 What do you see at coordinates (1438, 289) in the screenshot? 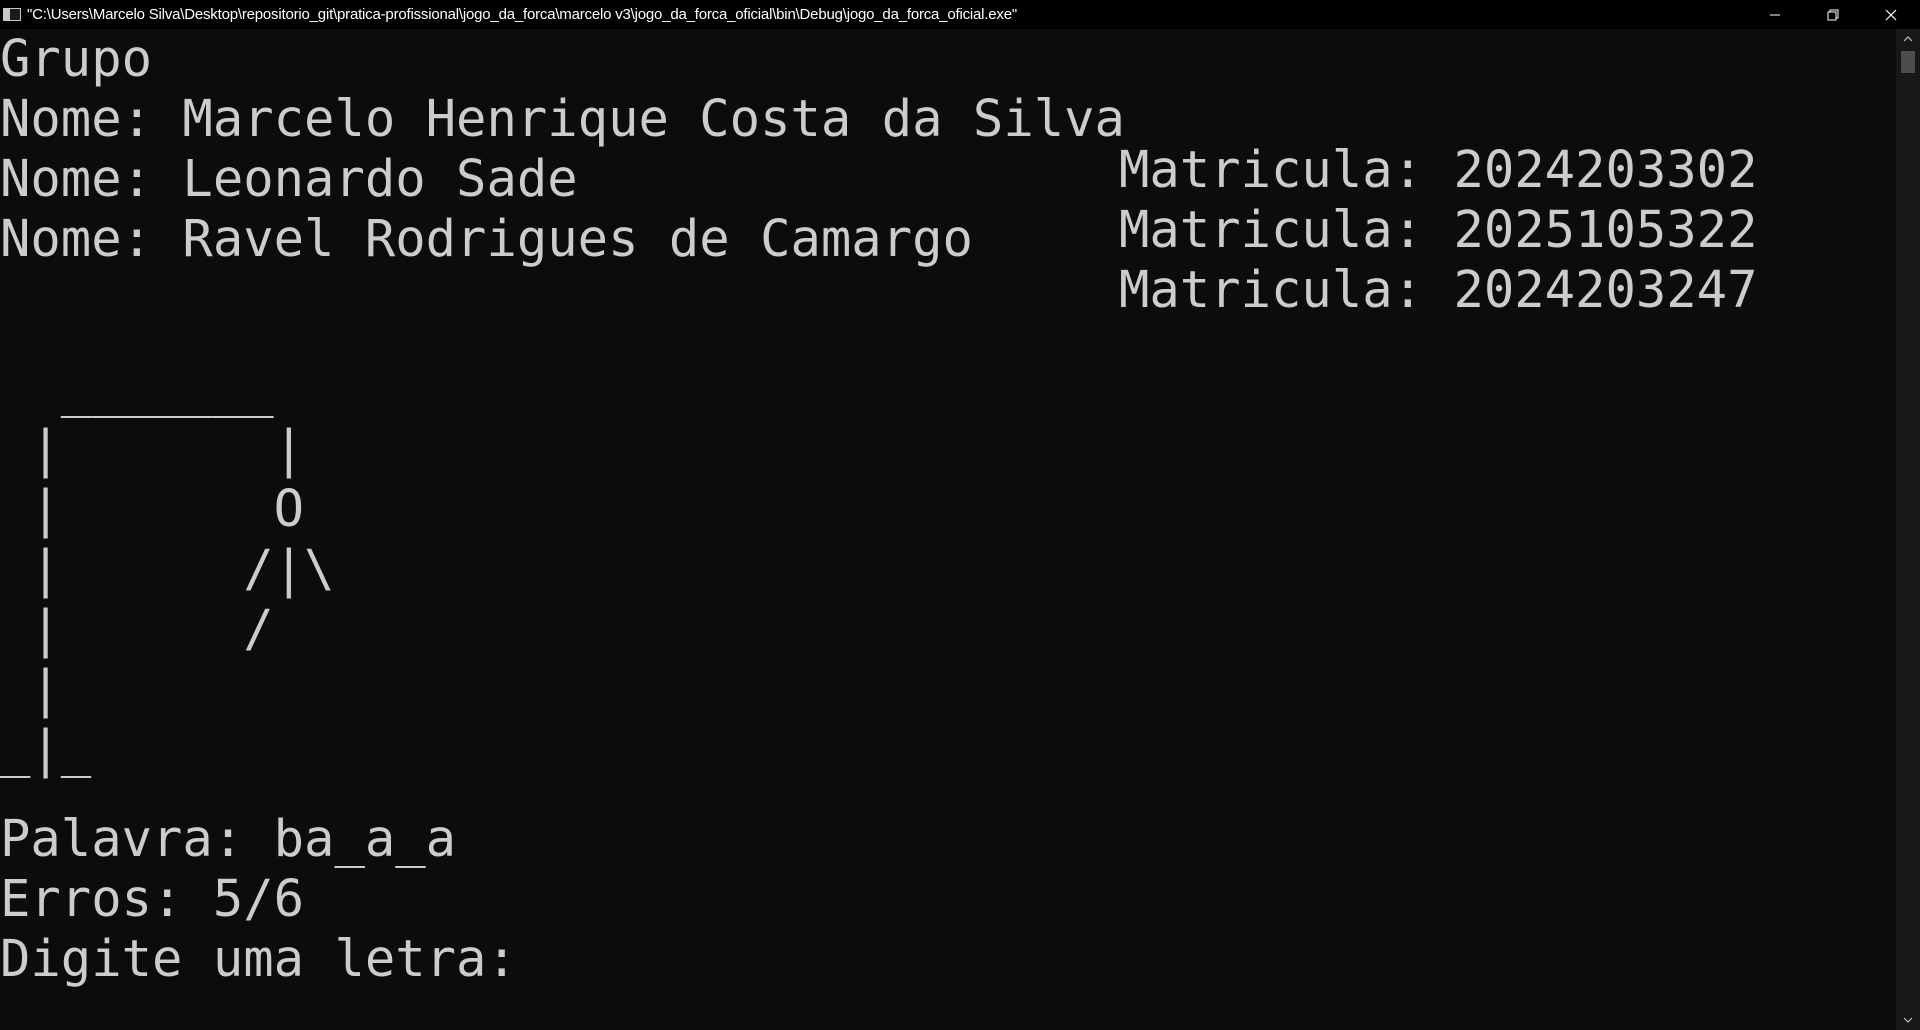
I see `member-registration-3: Matricula: 2024203247` at bounding box center [1438, 289].